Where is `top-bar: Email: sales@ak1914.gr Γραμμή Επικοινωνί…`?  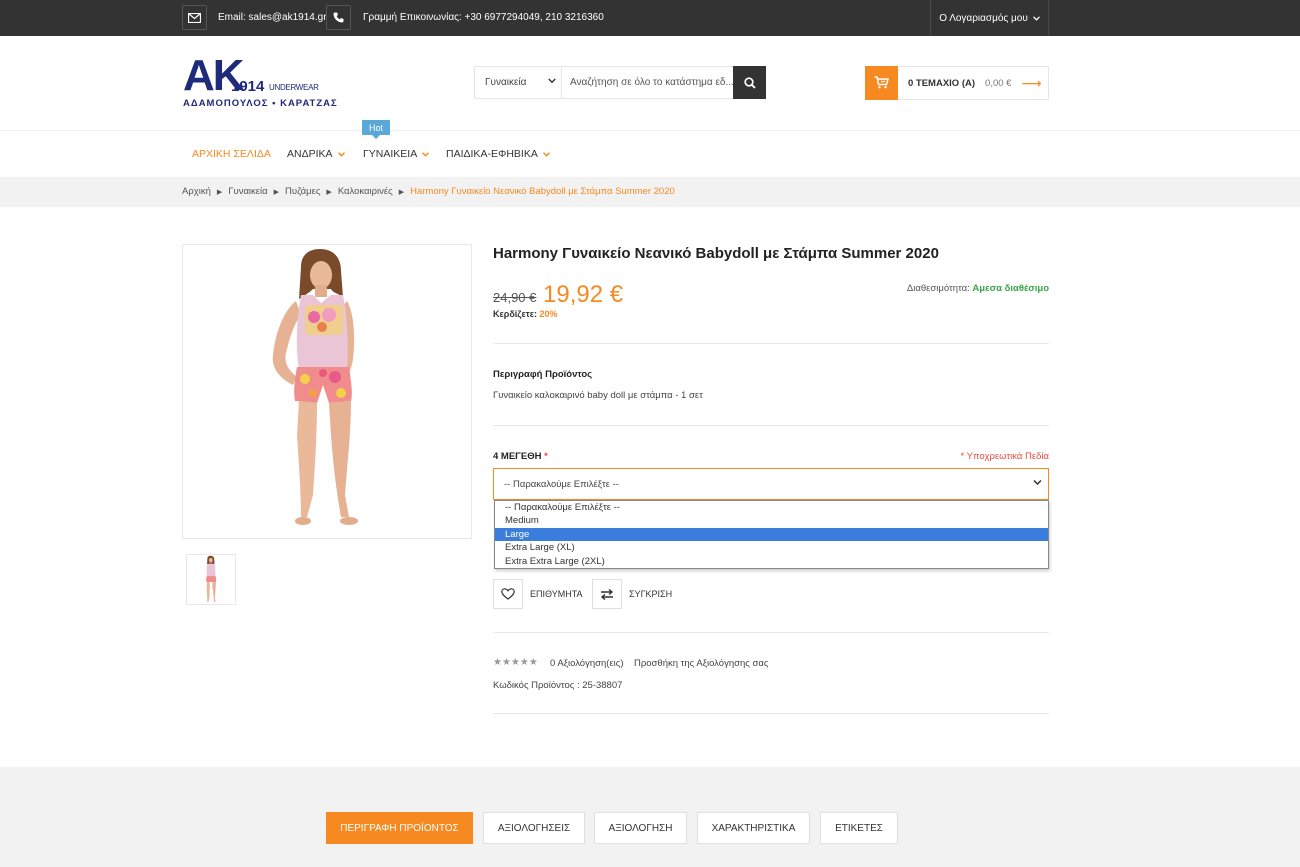 top-bar: Email: sales@ak1914.gr Γραμμή Επικοινωνί… is located at coordinates (650, 18).